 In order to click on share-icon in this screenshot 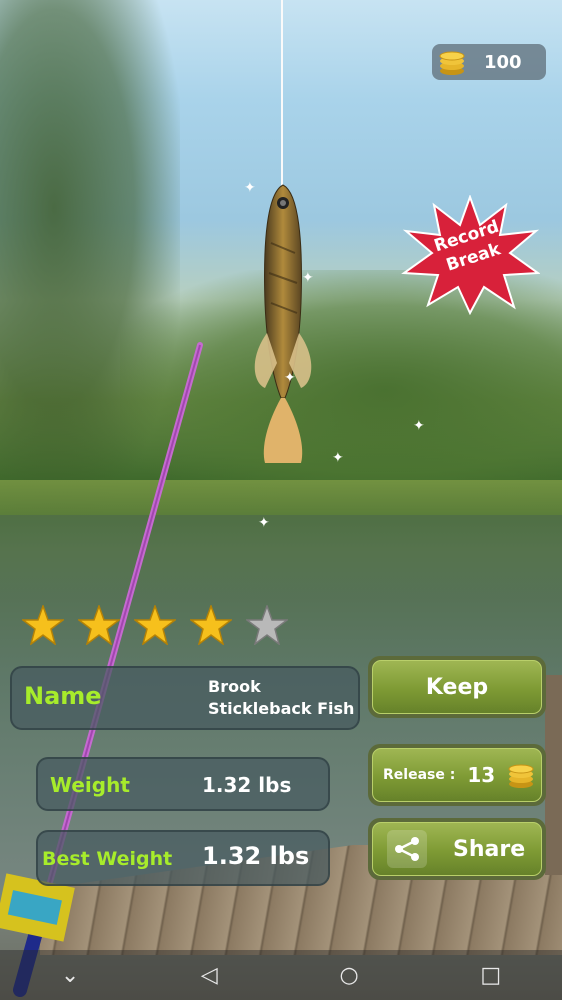, I will do `click(407, 849)`.